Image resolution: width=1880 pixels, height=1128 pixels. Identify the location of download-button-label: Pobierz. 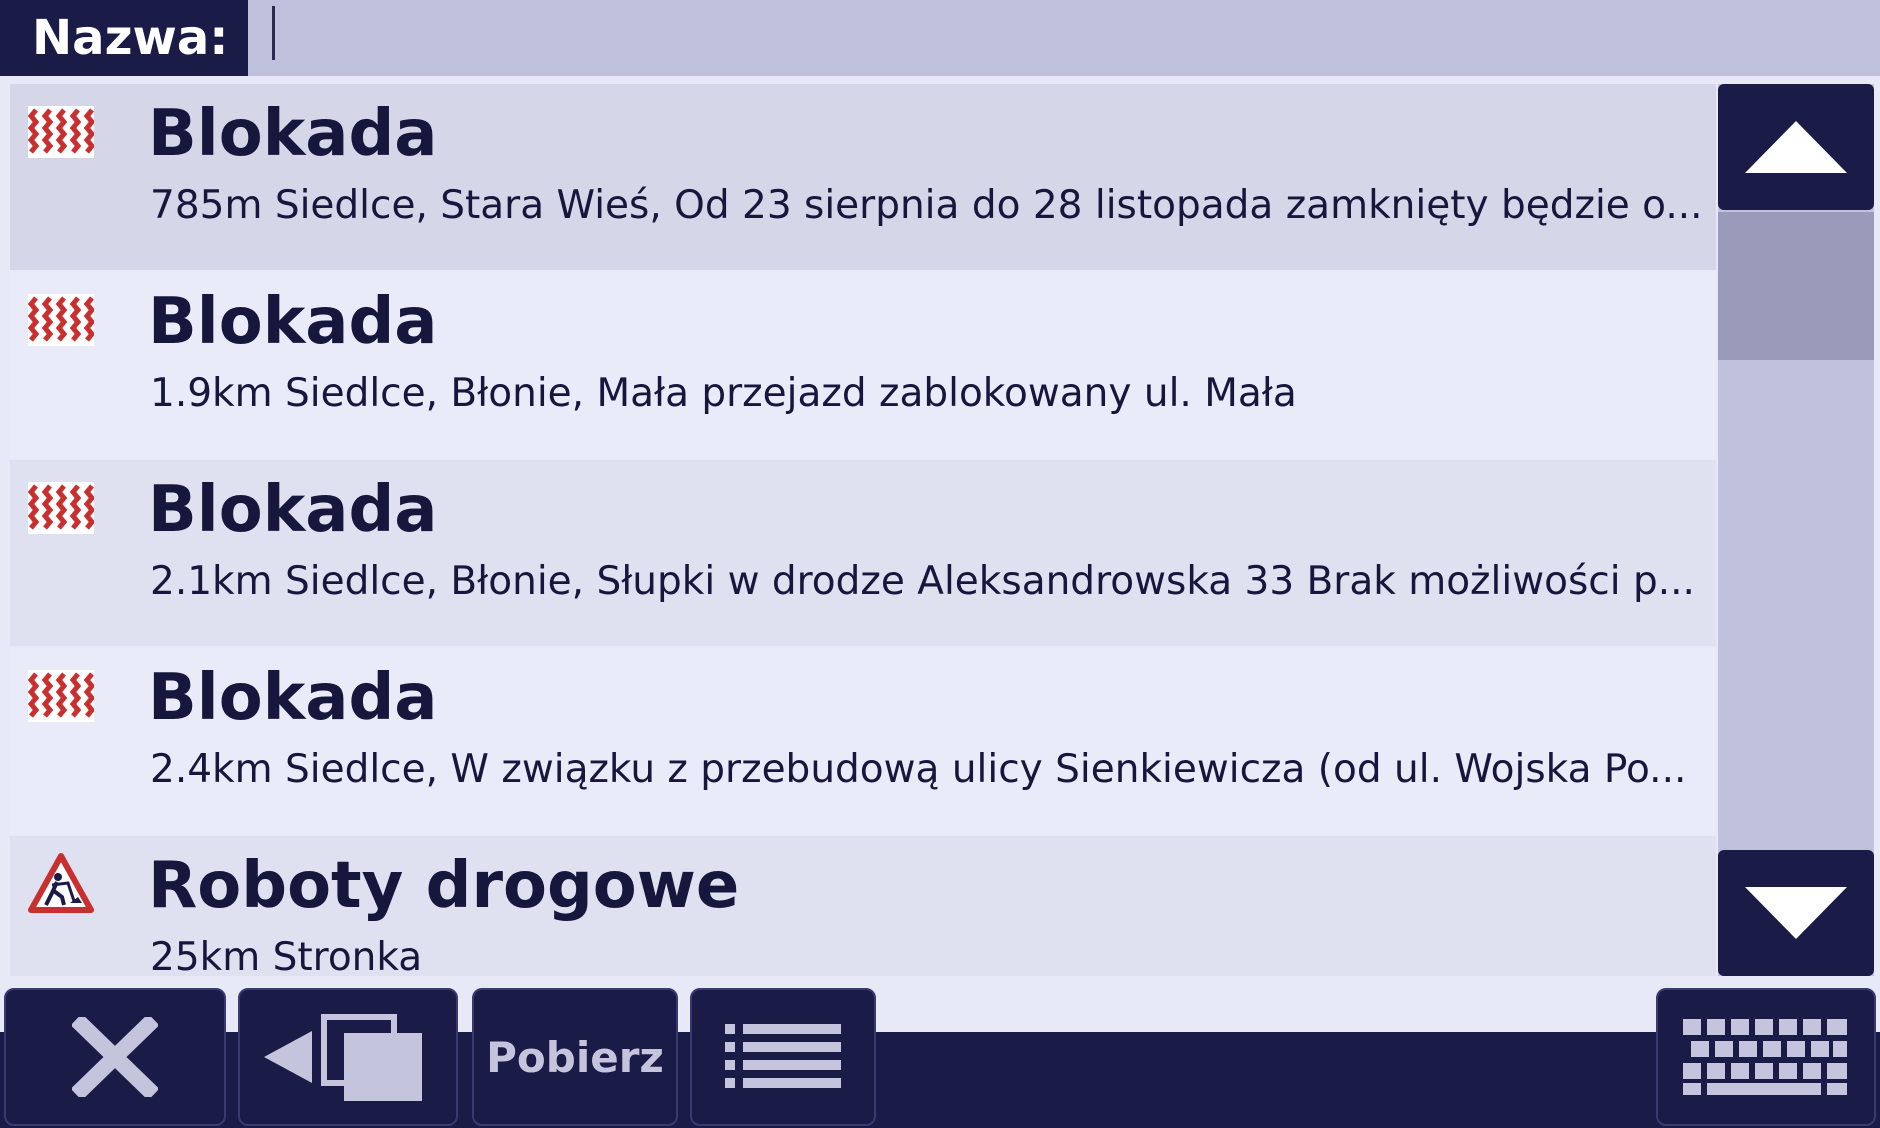
(575, 1057).